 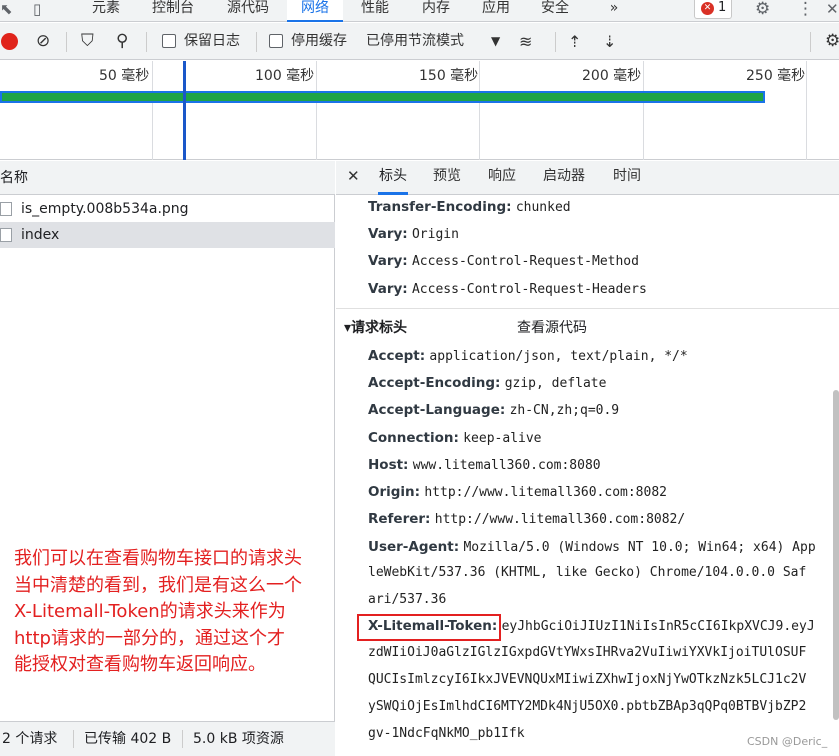 I want to click on annotation-line: 能授权对查看购物车返回响应。, so click(x=140, y=664).